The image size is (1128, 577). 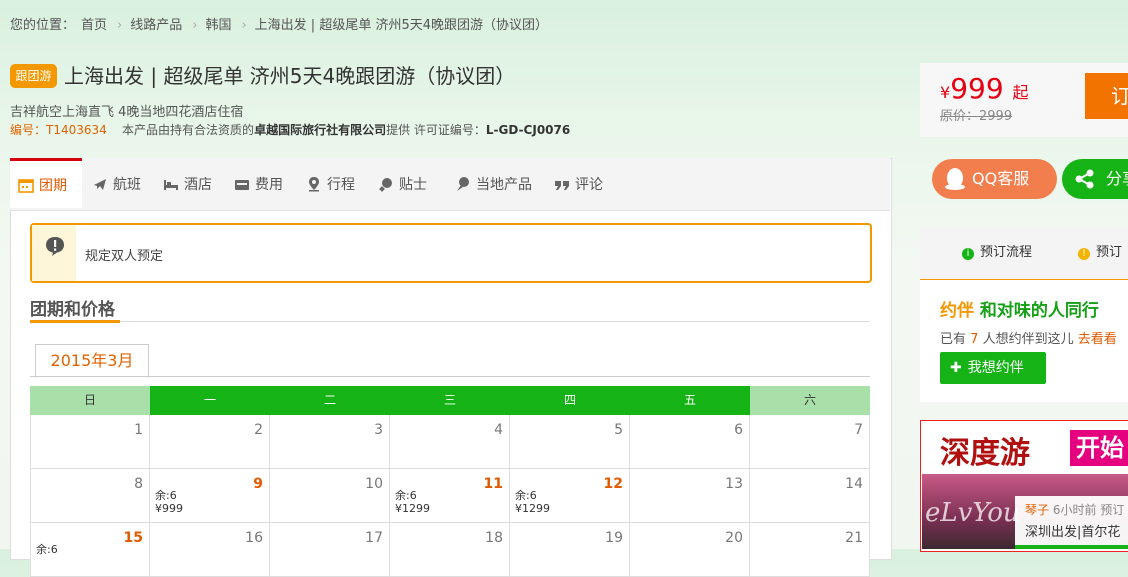 I want to click on day-number: 15, so click(x=133, y=538).